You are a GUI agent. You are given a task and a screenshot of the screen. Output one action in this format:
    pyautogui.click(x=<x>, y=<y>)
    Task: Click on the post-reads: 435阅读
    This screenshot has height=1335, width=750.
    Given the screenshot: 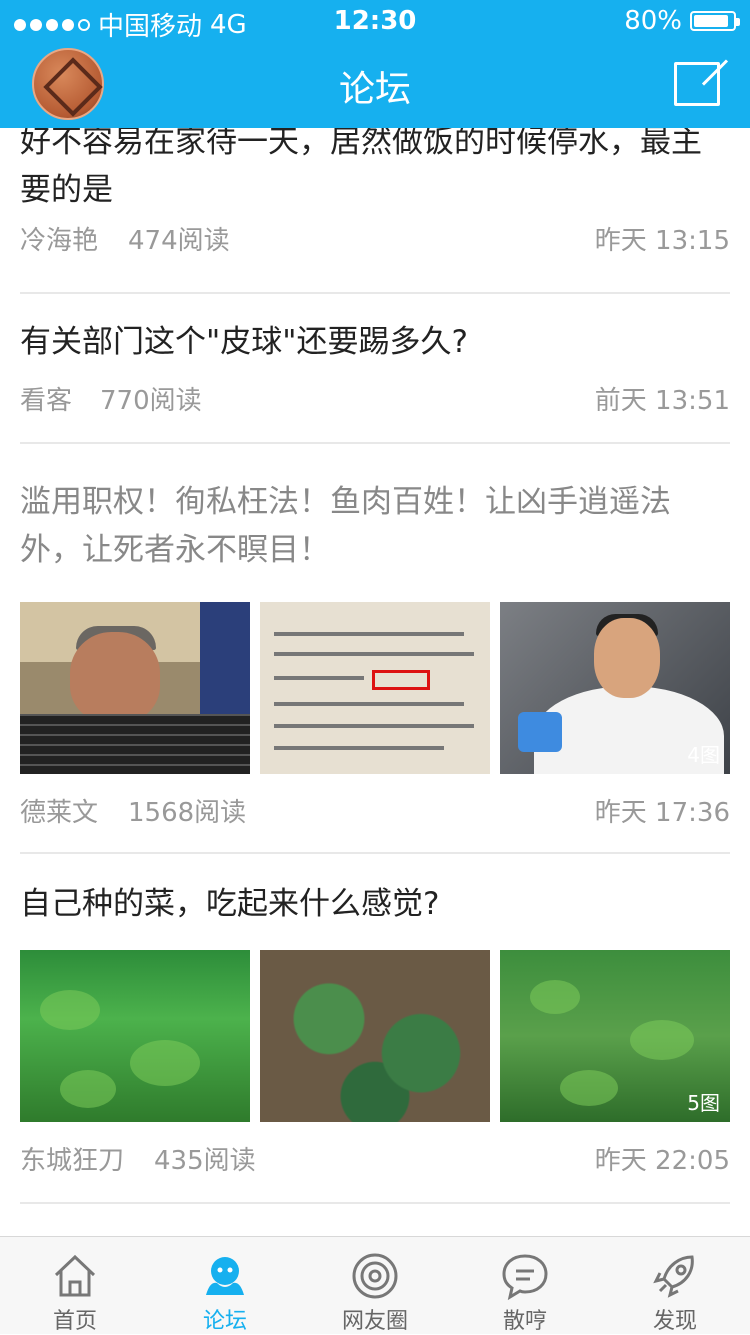 What is the action you would take?
    pyautogui.click(x=205, y=1161)
    